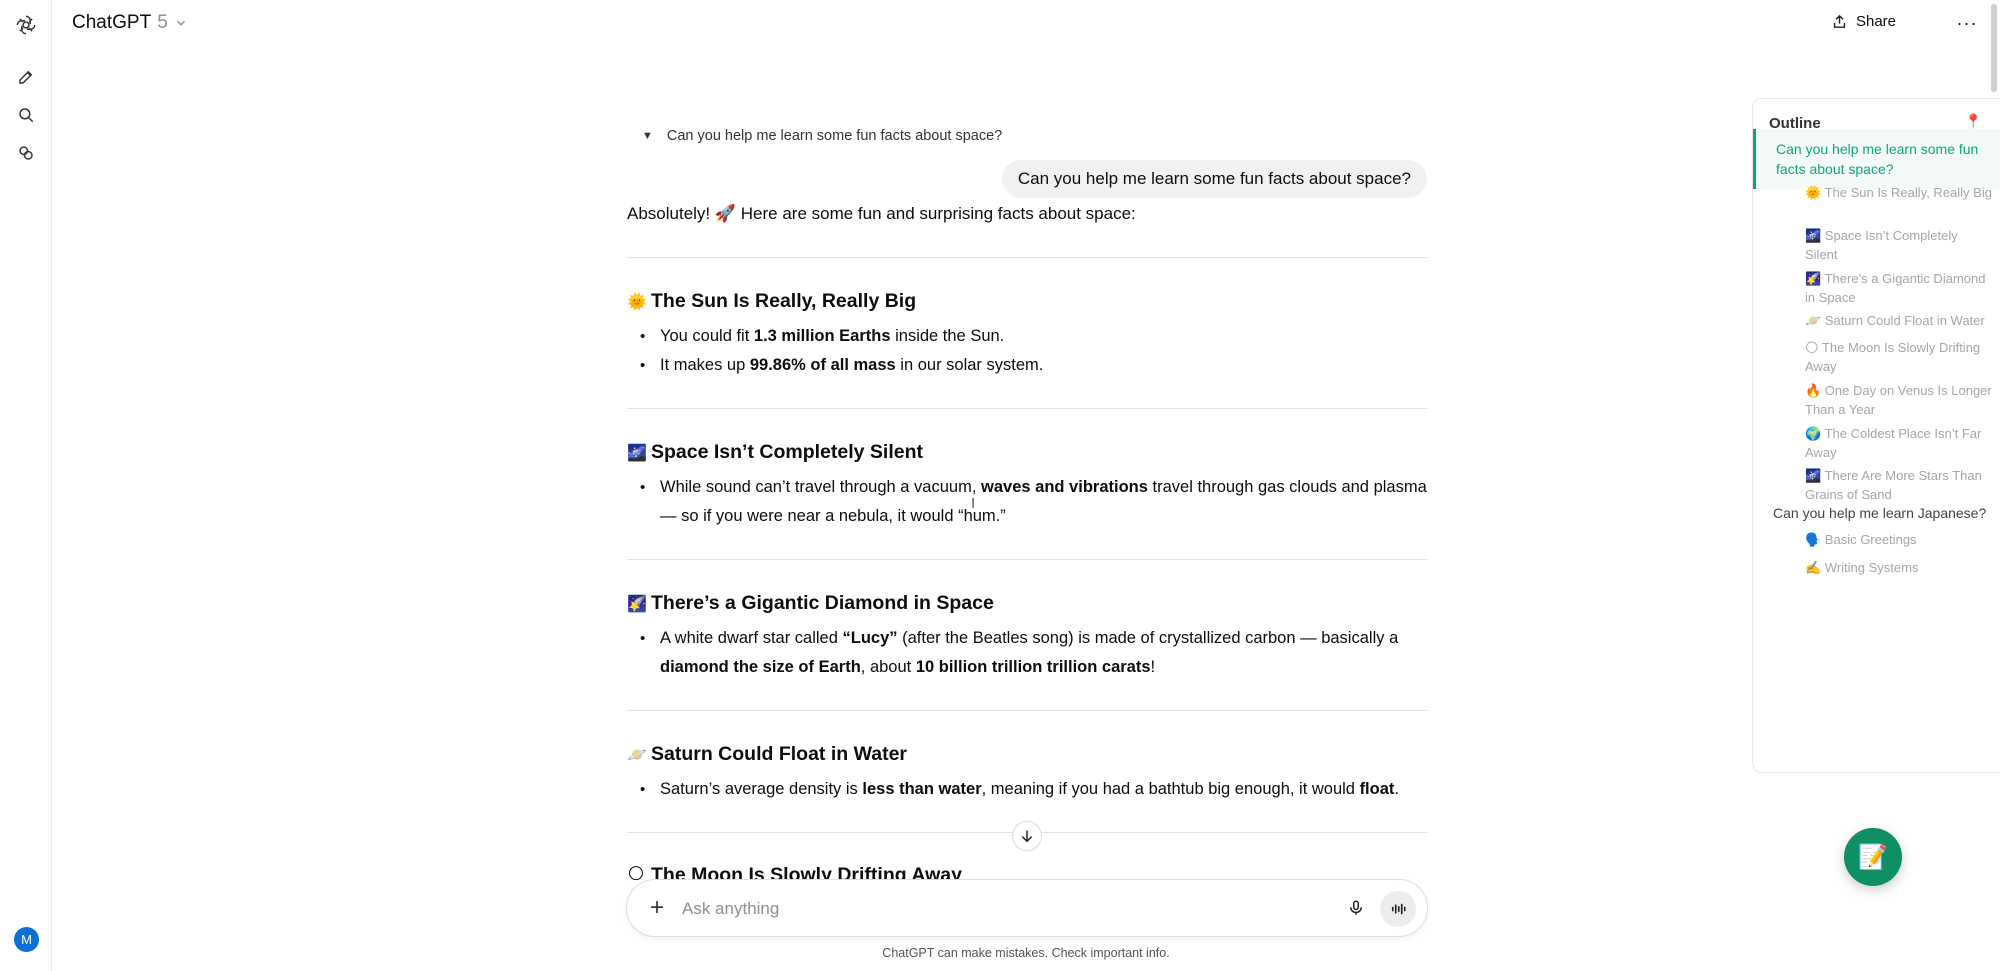 Image resolution: width=2000 pixels, height=971 pixels. What do you see at coordinates (1899, 288) in the screenshot?
I see `outline-item-section: 🌠 There’s a Gigantic Diamond in Space` at bounding box center [1899, 288].